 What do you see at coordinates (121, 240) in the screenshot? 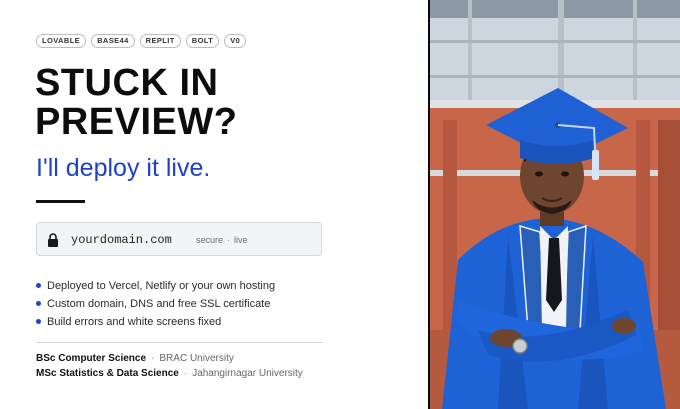
I see `domain-text: yourdomain.com` at bounding box center [121, 240].